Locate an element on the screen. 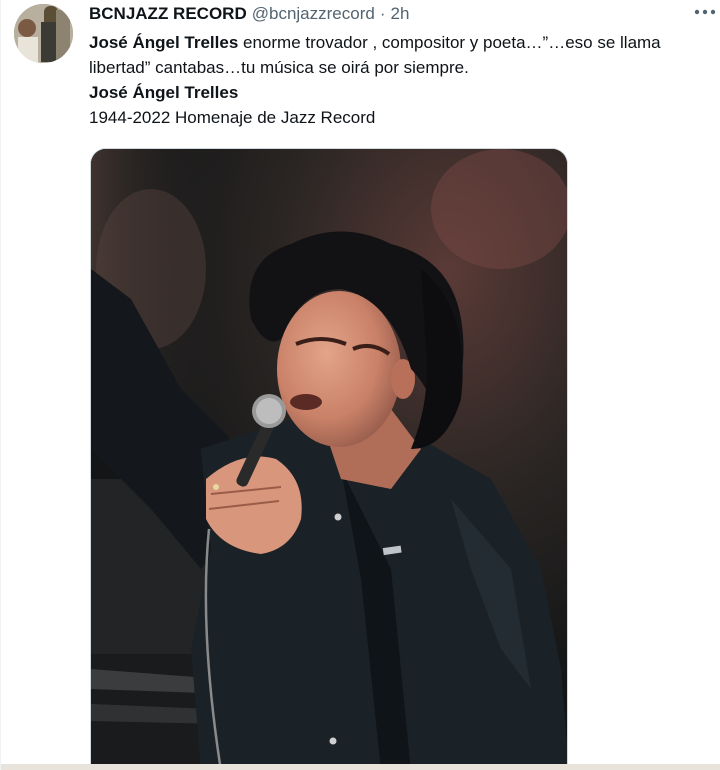 This screenshot has height=770, width=720. avatar-image is located at coordinates (43, 33).